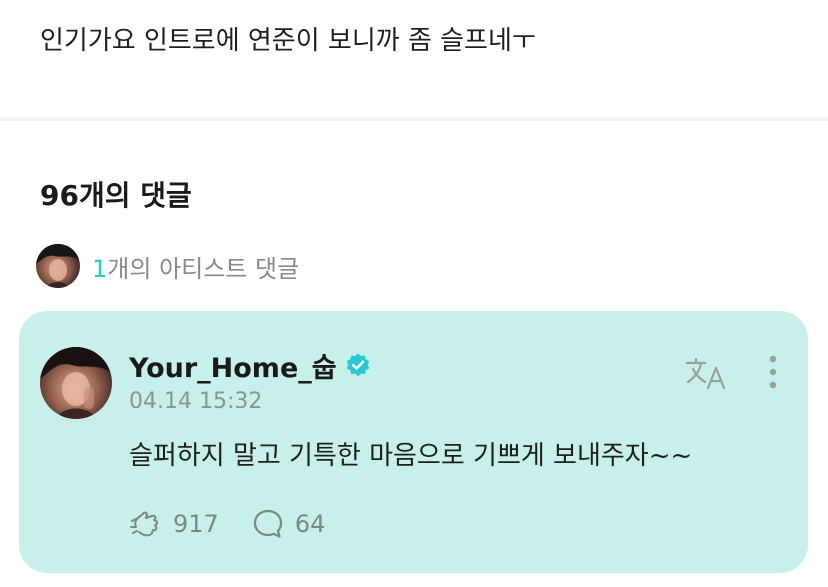 This screenshot has width=828, height=587. I want to click on verified-check-icon, so click(358, 365).